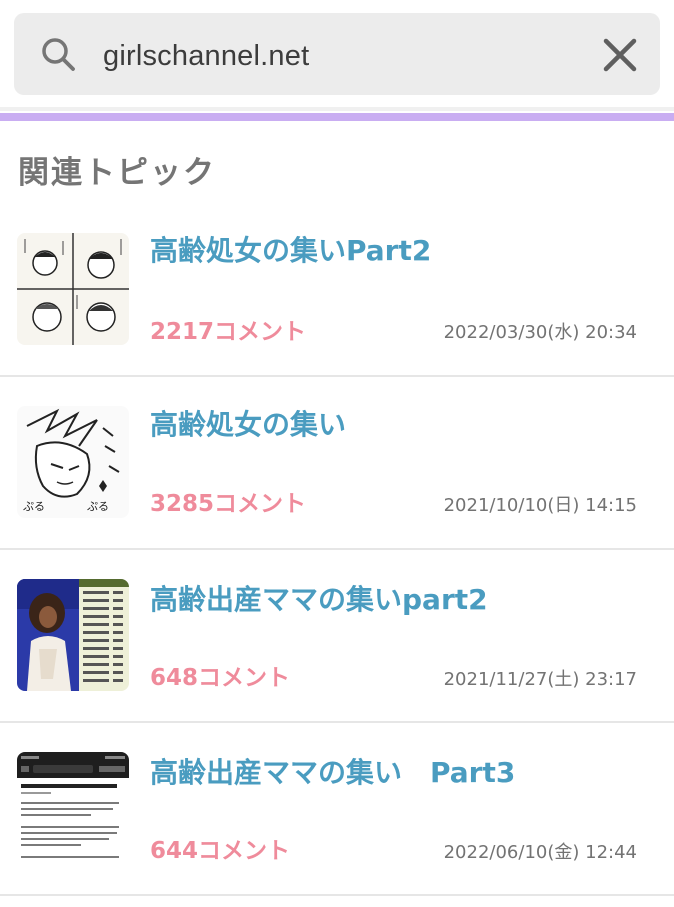  I want to click on comment-count: 644コメント, so click(220, 851).